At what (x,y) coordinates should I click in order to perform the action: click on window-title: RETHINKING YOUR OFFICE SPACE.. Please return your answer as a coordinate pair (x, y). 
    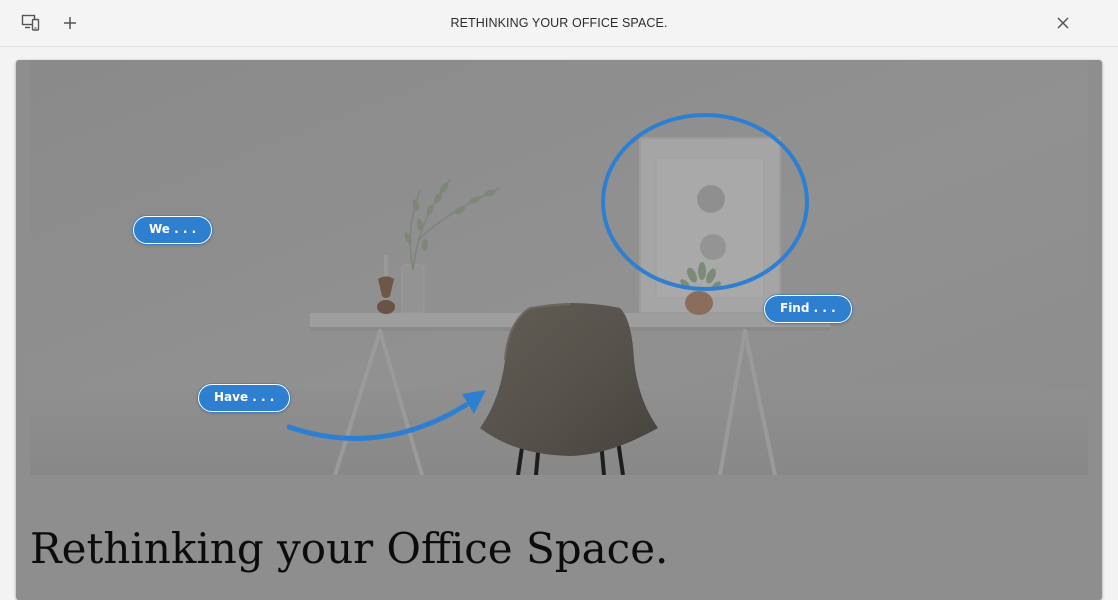
    Looking at the image, I should click on (559, 23).